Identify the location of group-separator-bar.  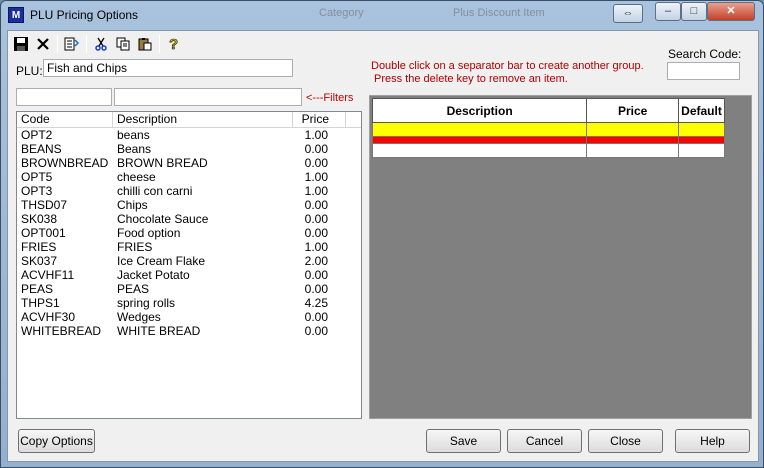
(548, 140).